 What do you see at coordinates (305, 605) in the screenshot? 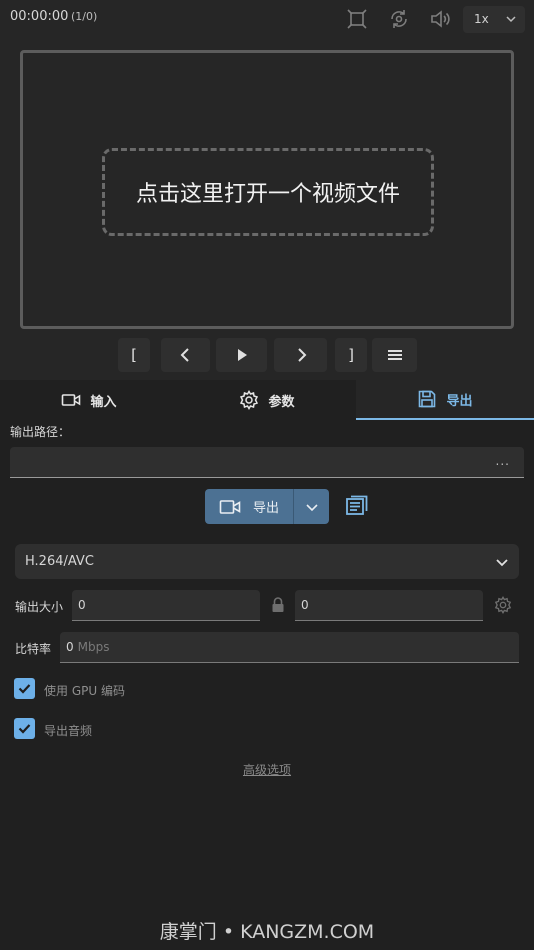
I see `height-value: 0` at bounding box center [305, 605].